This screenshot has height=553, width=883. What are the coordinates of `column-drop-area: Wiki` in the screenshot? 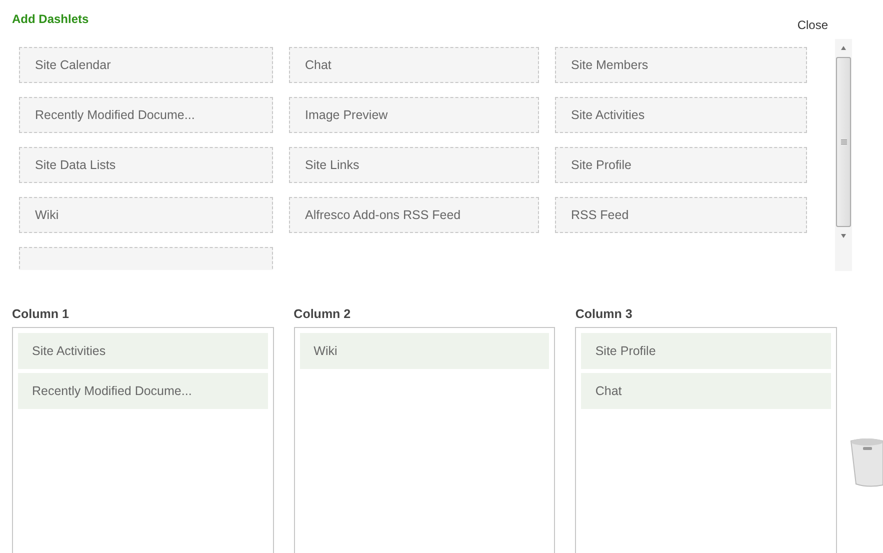 It's located at (425, 440).